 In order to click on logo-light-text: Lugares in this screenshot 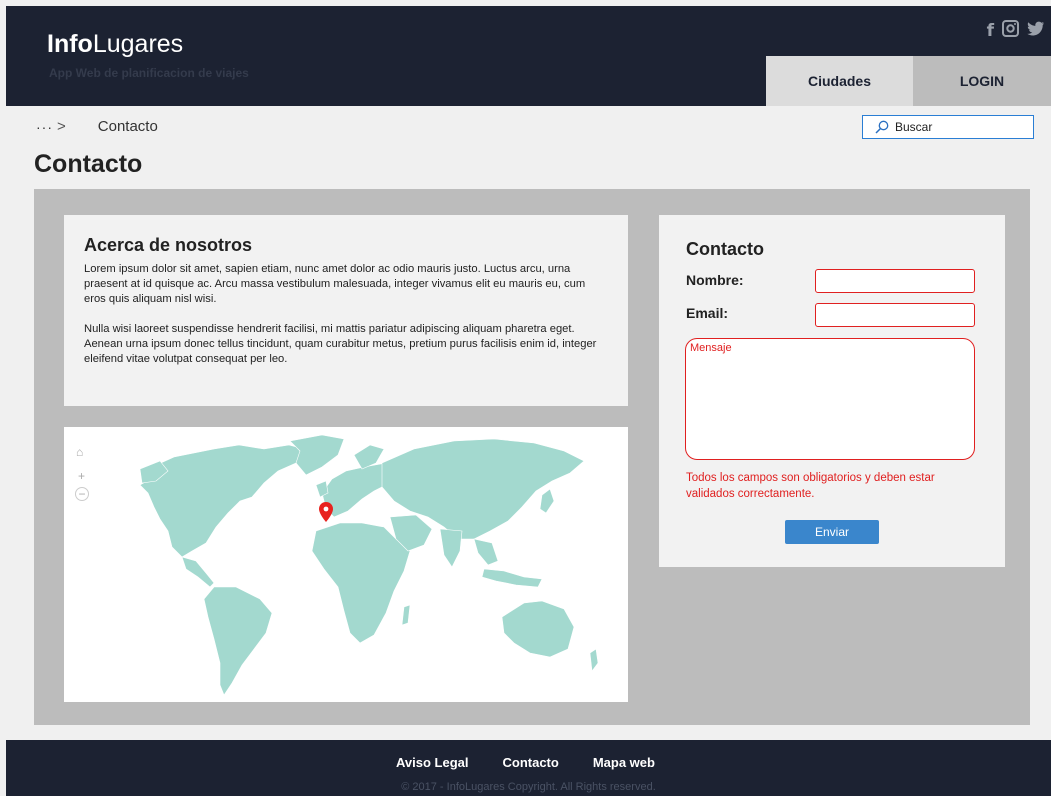, I will do `click(138, 44)`.